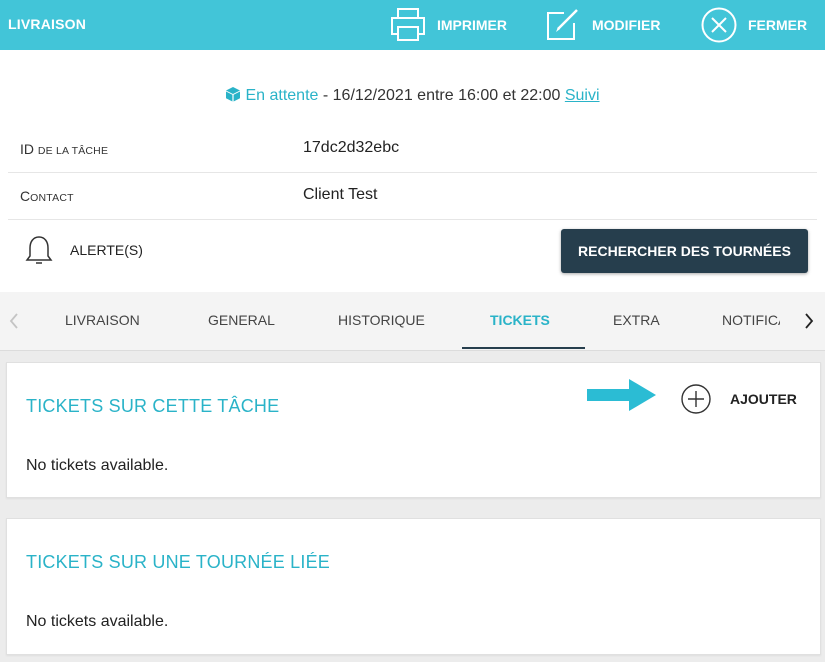 The image size is (825, 662). What do you see at coordinates (626, 25) in the screenshot?
I see `edit-label: MODIFIER` at bounding box center [626, 25].